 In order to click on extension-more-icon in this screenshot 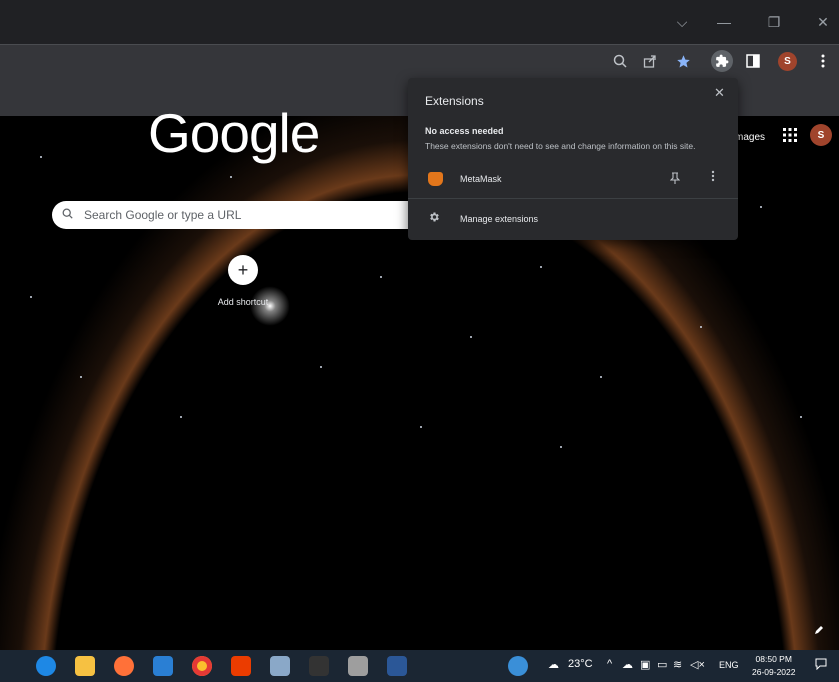, I will do `click(713, 177)`.